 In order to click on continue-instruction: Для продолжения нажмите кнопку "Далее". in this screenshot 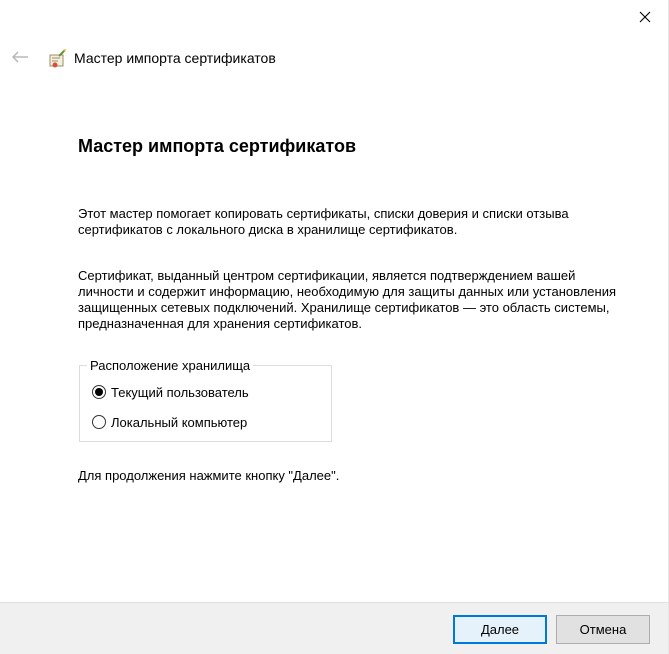, I will do `click(209, 475)`.